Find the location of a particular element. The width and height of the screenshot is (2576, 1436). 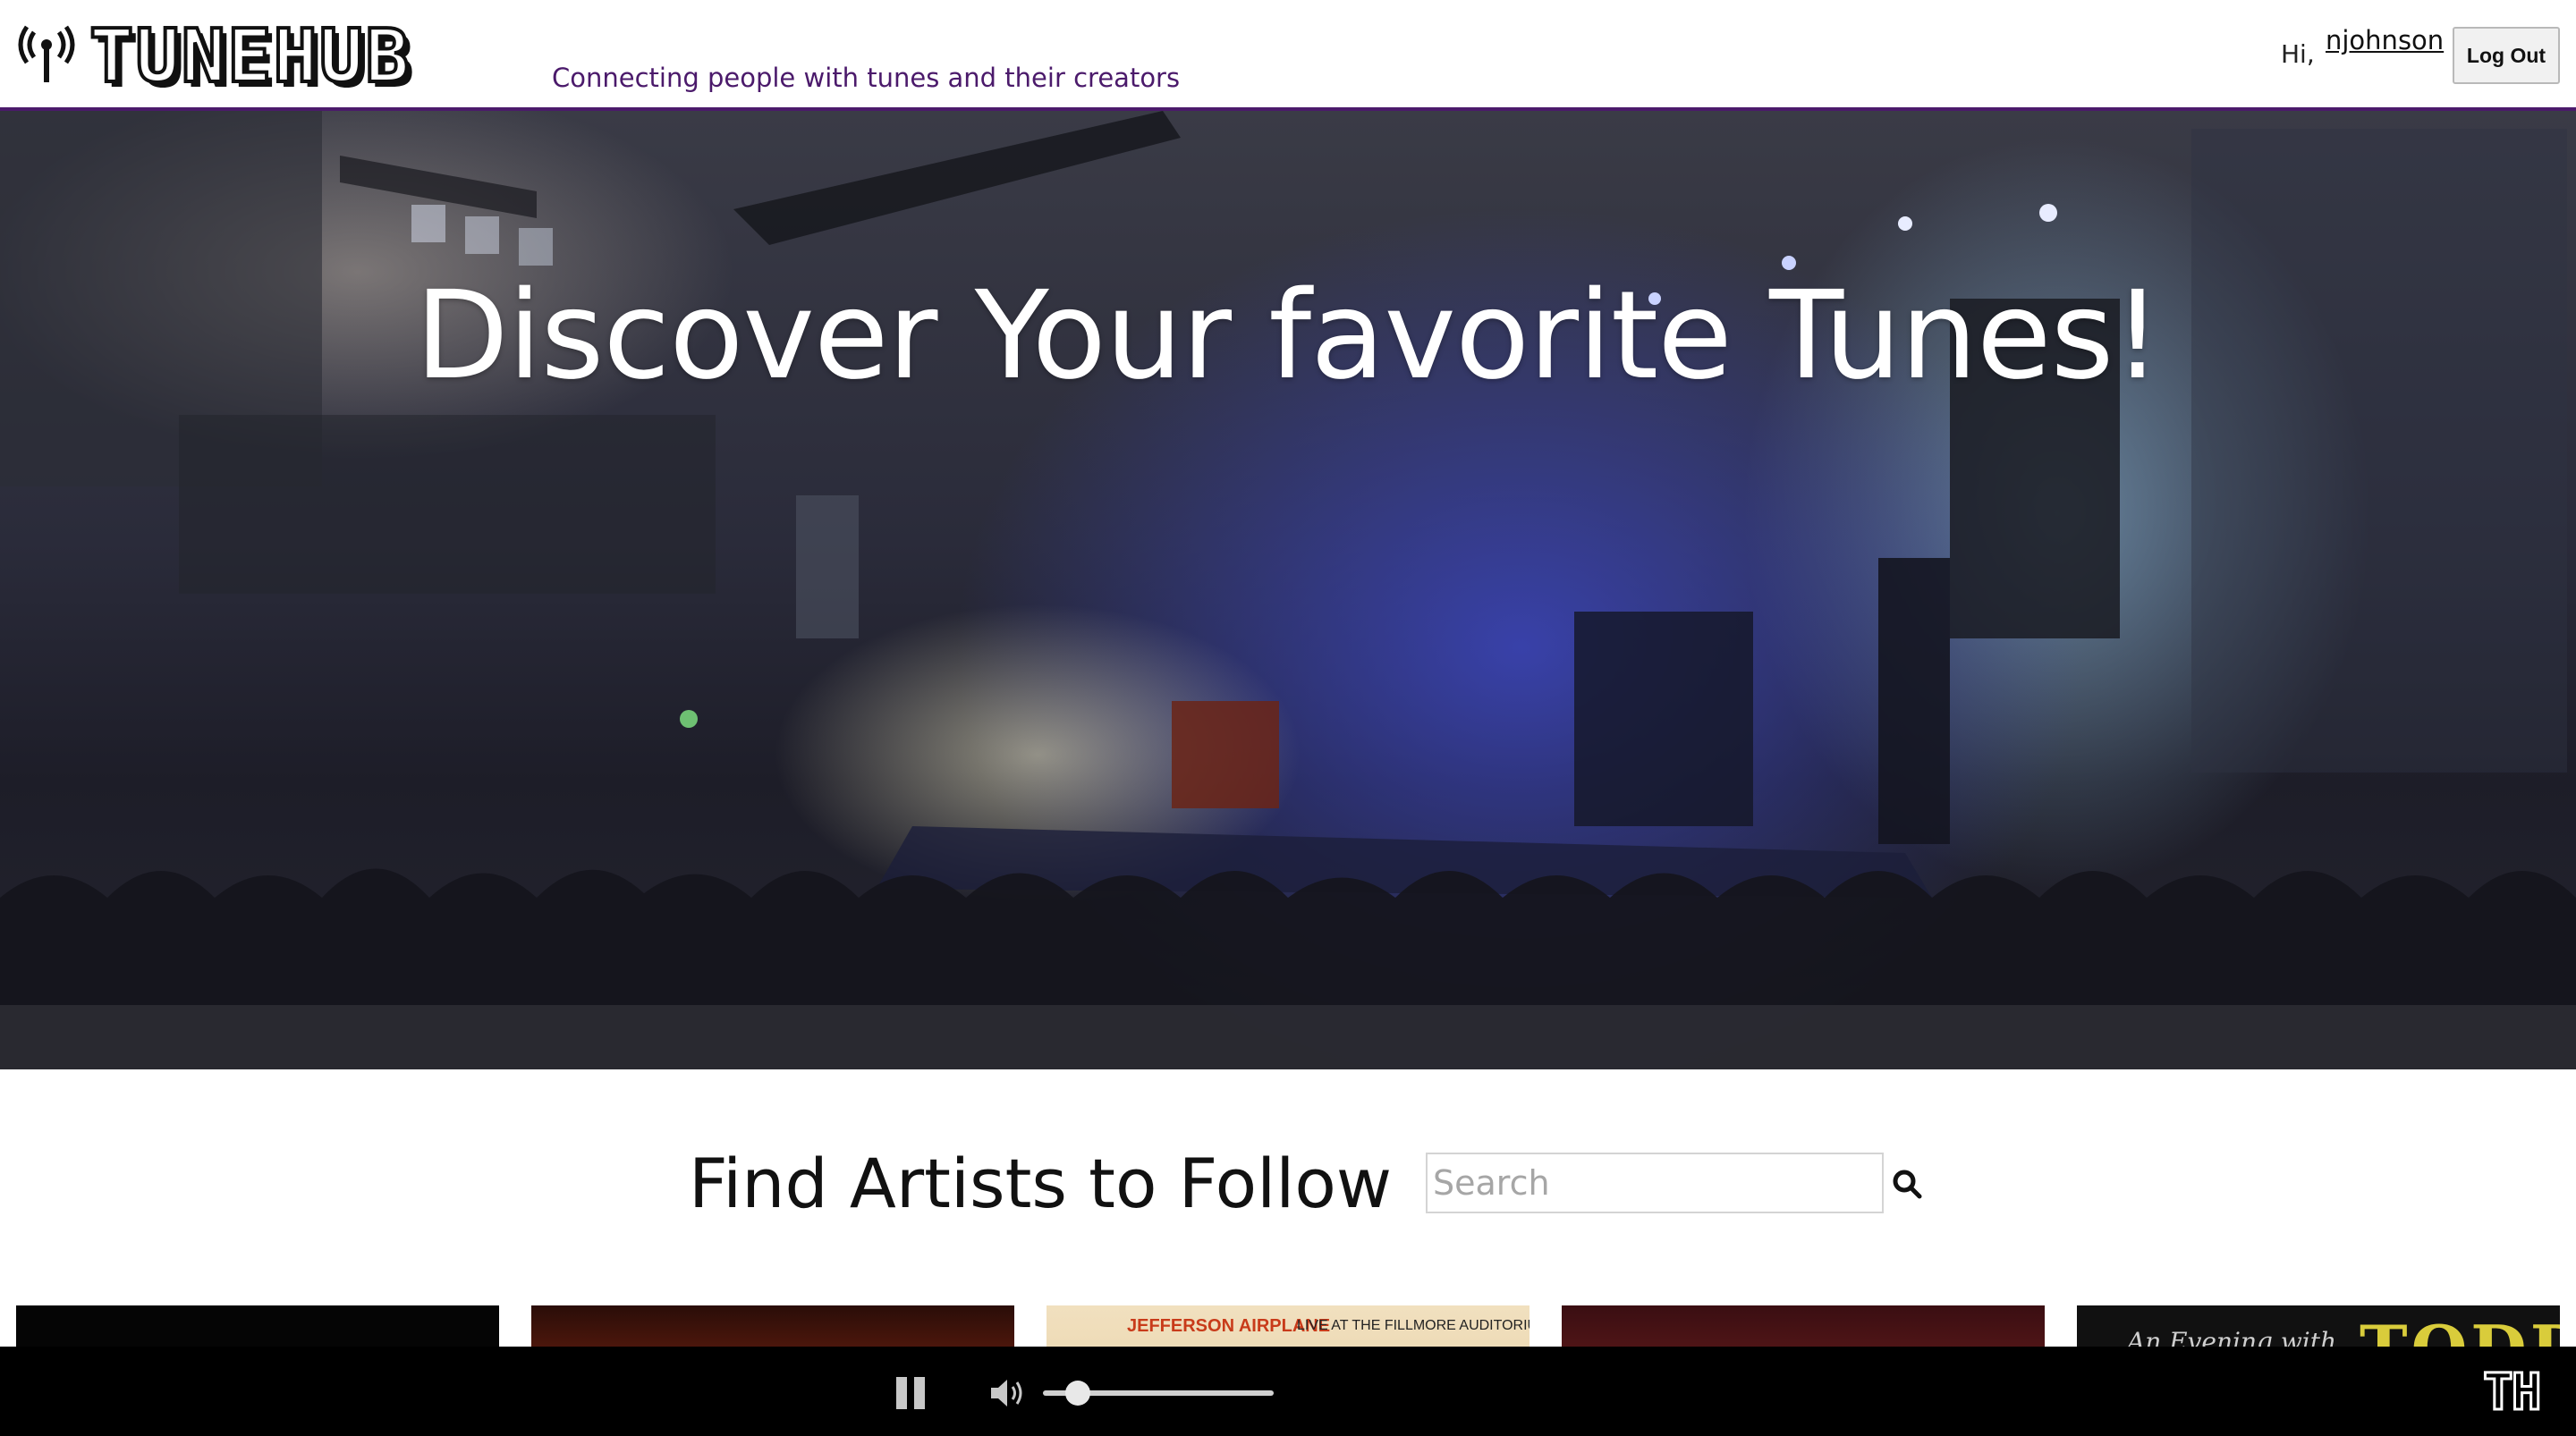

hero-title: Discover Your favorite Tunes! is located at coordinates (1288, 336).